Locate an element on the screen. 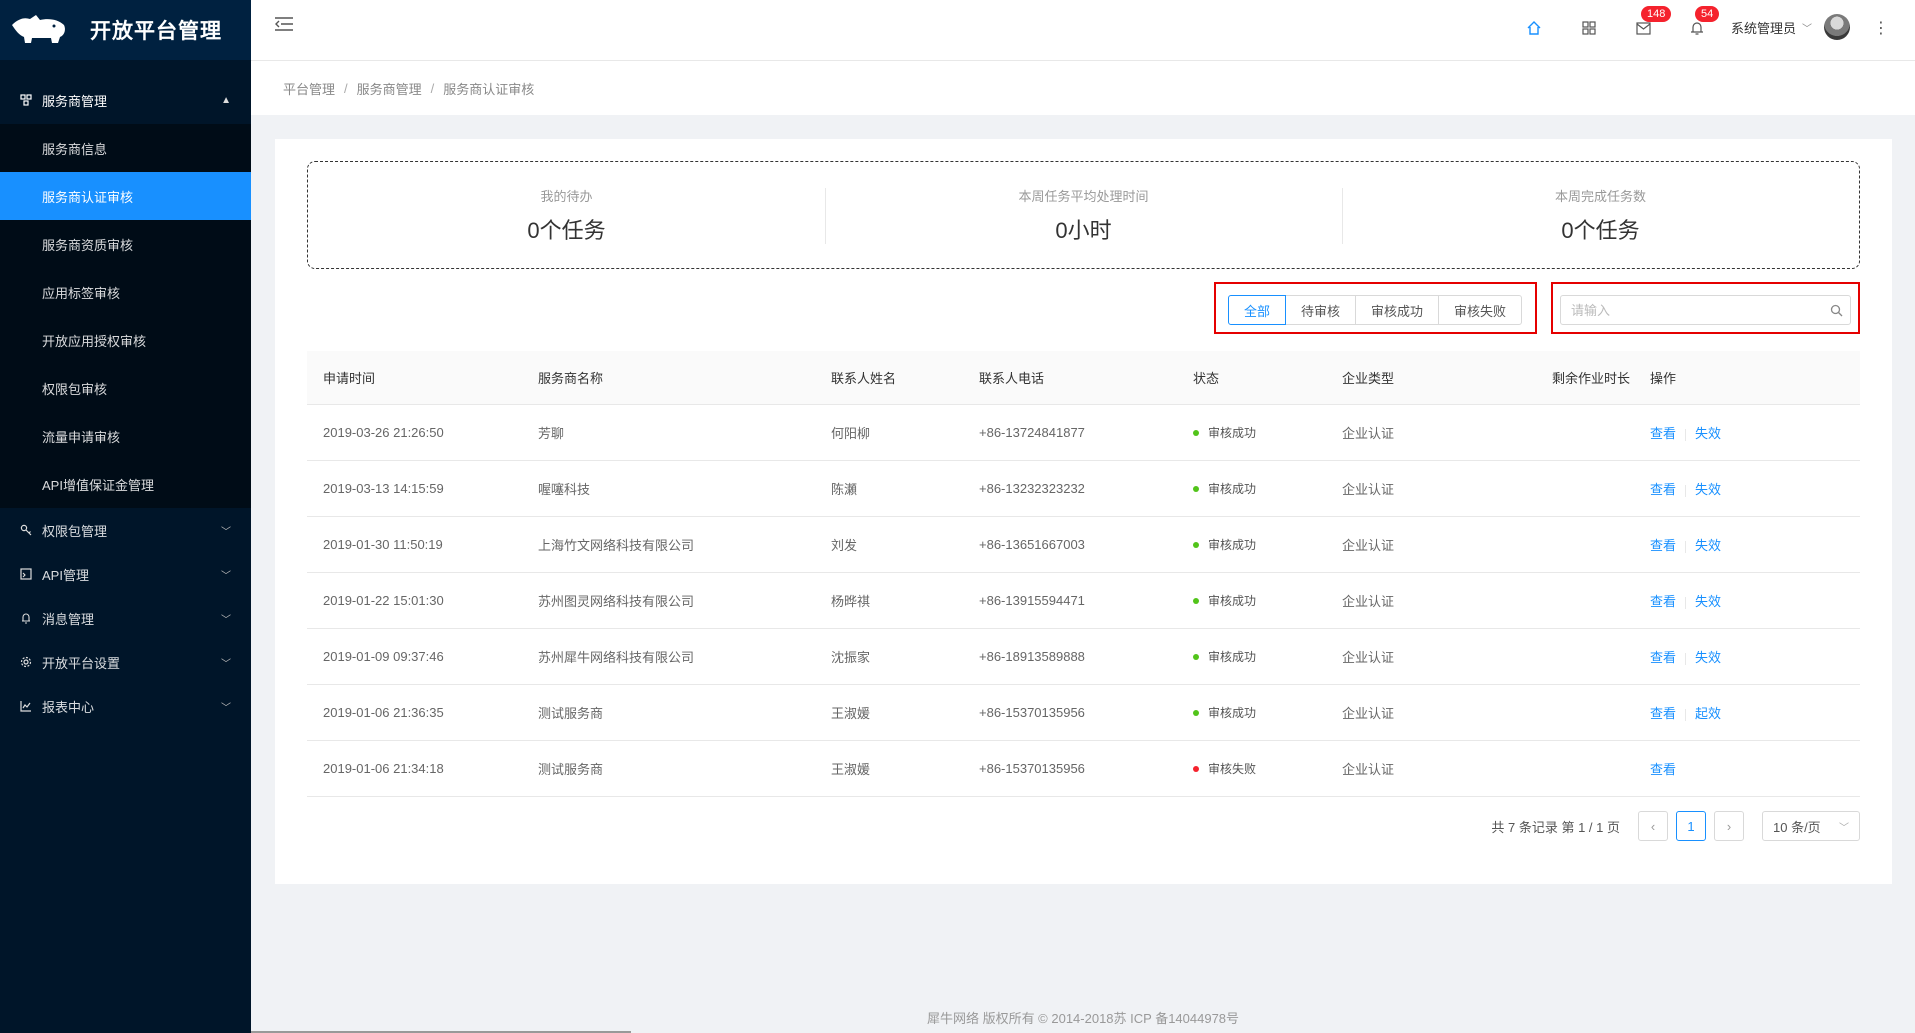 The image size is (1915, 1033). cell-actions: 查看 失效 is located at coordinates (1755, 432).